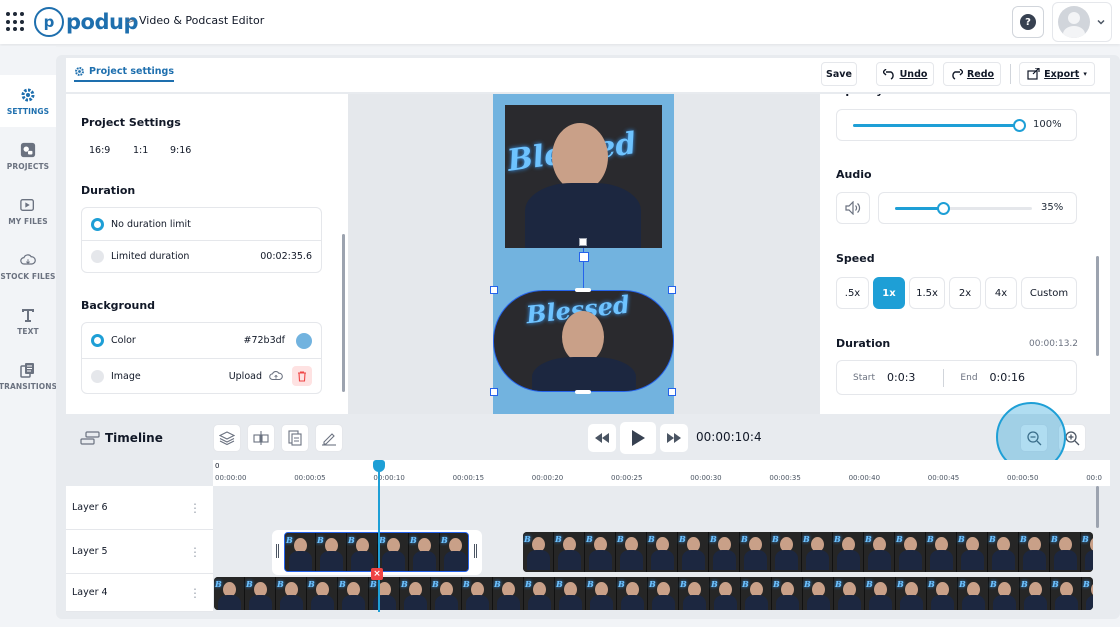 The height and width of the screenshot is (627, 1120). What do you see at coordinates (124, 74) in the screenshot?
I see `tab-project-settings: Project settings` at bounding box center [124, 74].